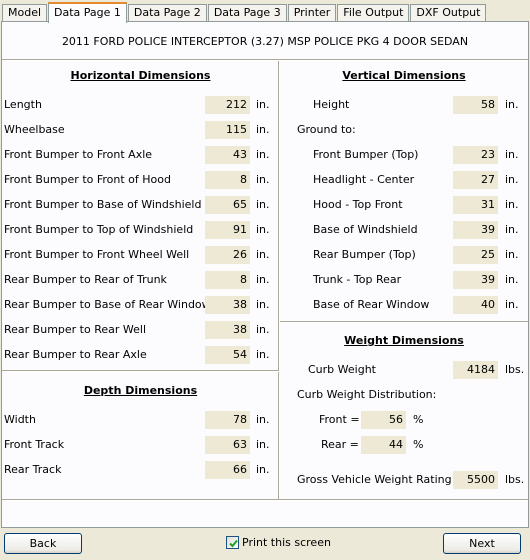 The image size is (530, 560). Describe the element at coordinates (265, 305) in the screenshot. I see `vertical-dimension-row: Base of Rear Window 40 in.` at that location.